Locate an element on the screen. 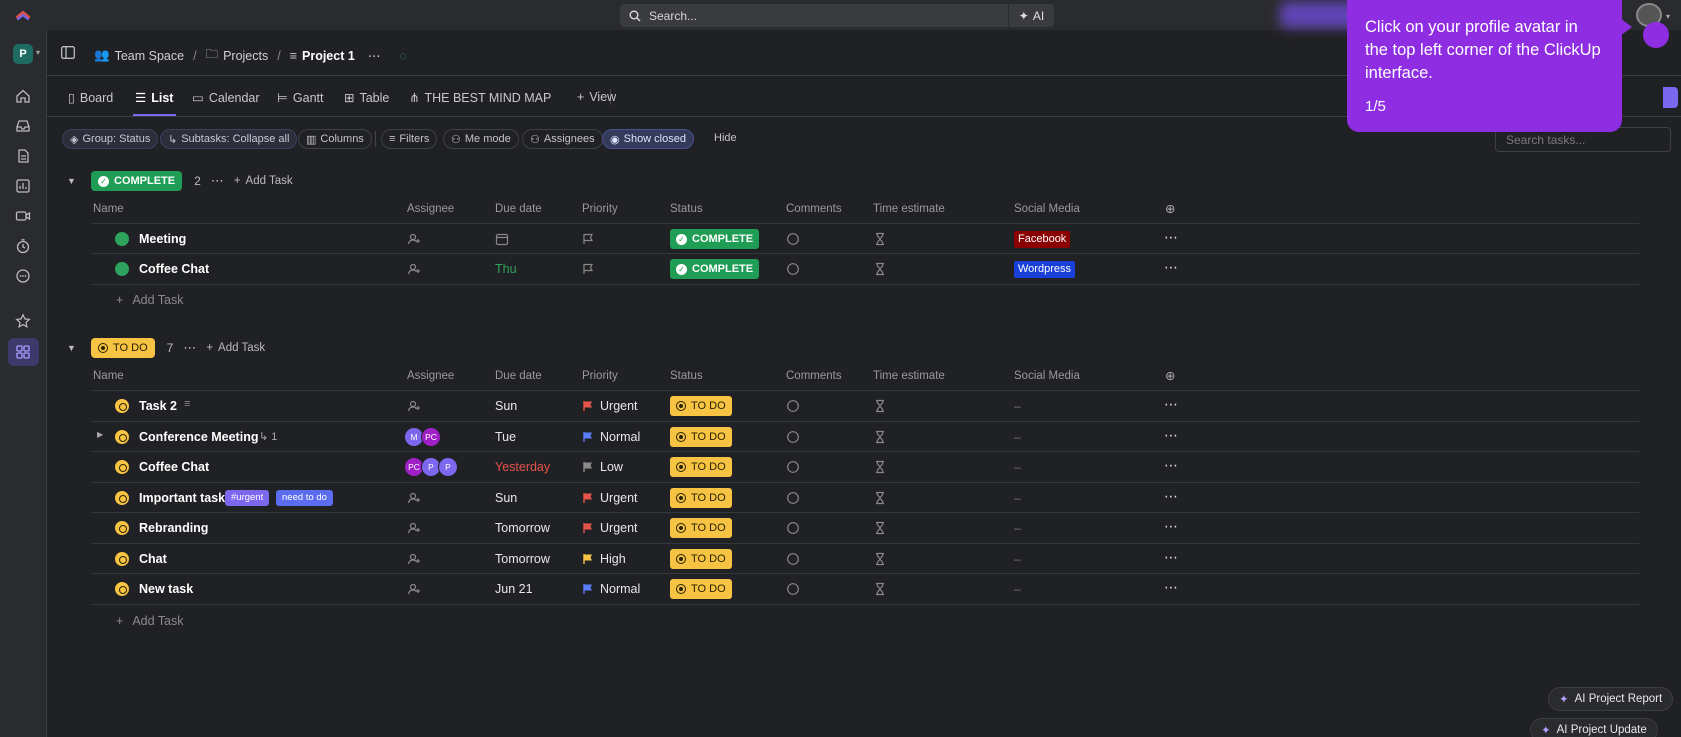 The height and width of the screenshot is (737, 1681). filters-chip: ≡ Filters is located at coordinates (409, 139).